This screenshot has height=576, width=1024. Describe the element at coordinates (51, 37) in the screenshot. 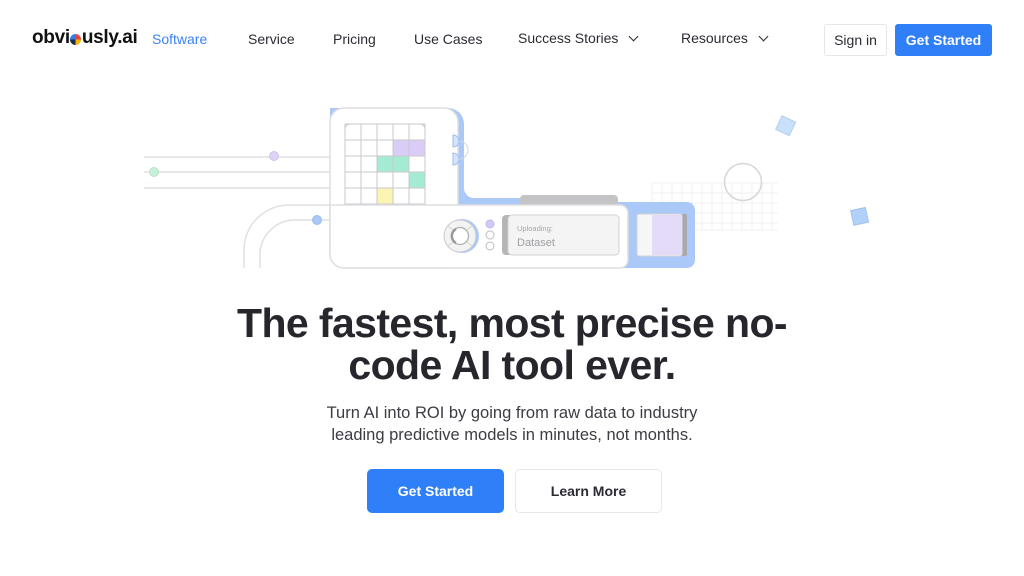

I see `logo-text-prefix: obvi` at that location.